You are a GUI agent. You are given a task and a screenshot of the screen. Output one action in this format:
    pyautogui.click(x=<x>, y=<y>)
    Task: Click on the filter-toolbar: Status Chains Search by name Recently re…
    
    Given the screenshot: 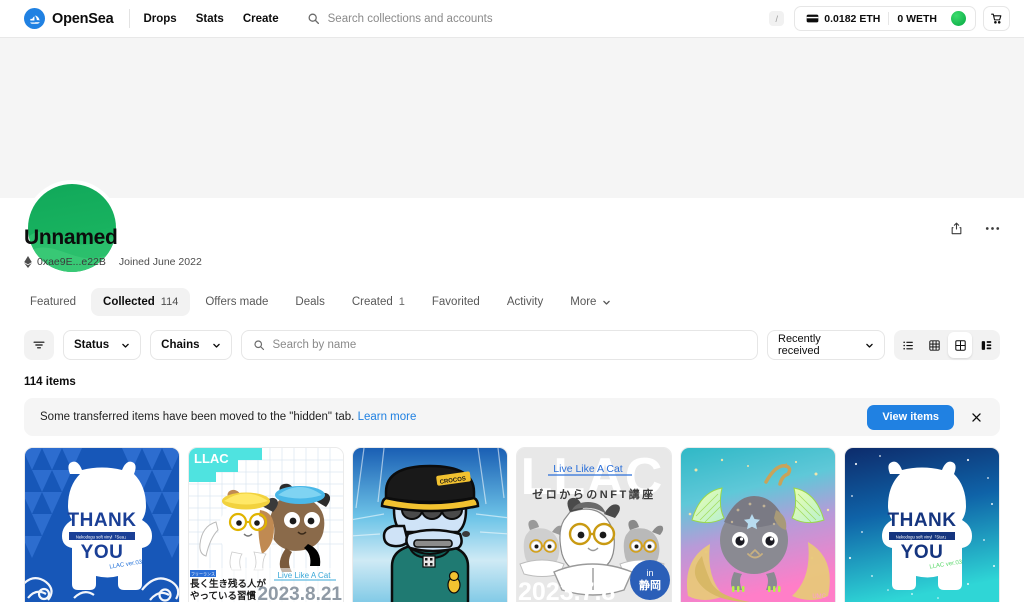 What is the action you would take?
    pyautogui.click(x=512, y=338)
    